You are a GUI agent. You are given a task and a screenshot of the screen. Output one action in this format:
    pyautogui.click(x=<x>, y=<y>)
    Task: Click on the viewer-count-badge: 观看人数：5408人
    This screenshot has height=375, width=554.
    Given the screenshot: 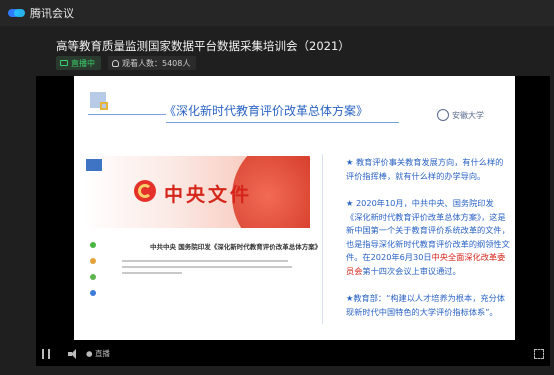 What is the action you would take?
    pyautogui.click(x=152, y=63)
    